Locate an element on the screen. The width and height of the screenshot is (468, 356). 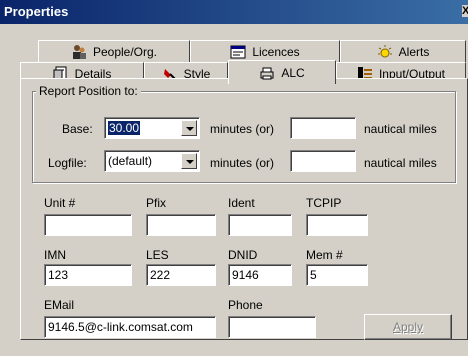
base-combo-value: 30.00 is located at coordinates (124, 128).